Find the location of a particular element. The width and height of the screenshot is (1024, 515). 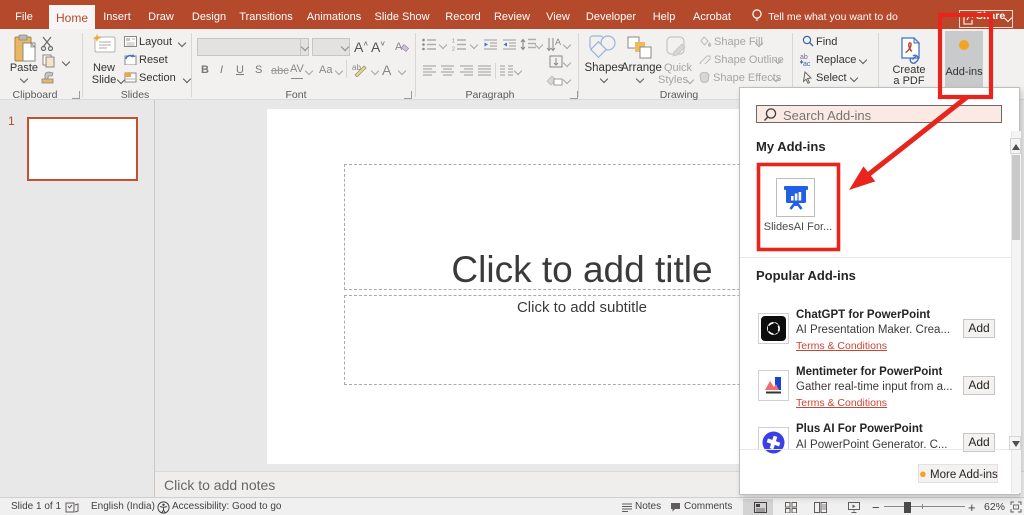

svg-text: A is located at coordinates (558, 42).